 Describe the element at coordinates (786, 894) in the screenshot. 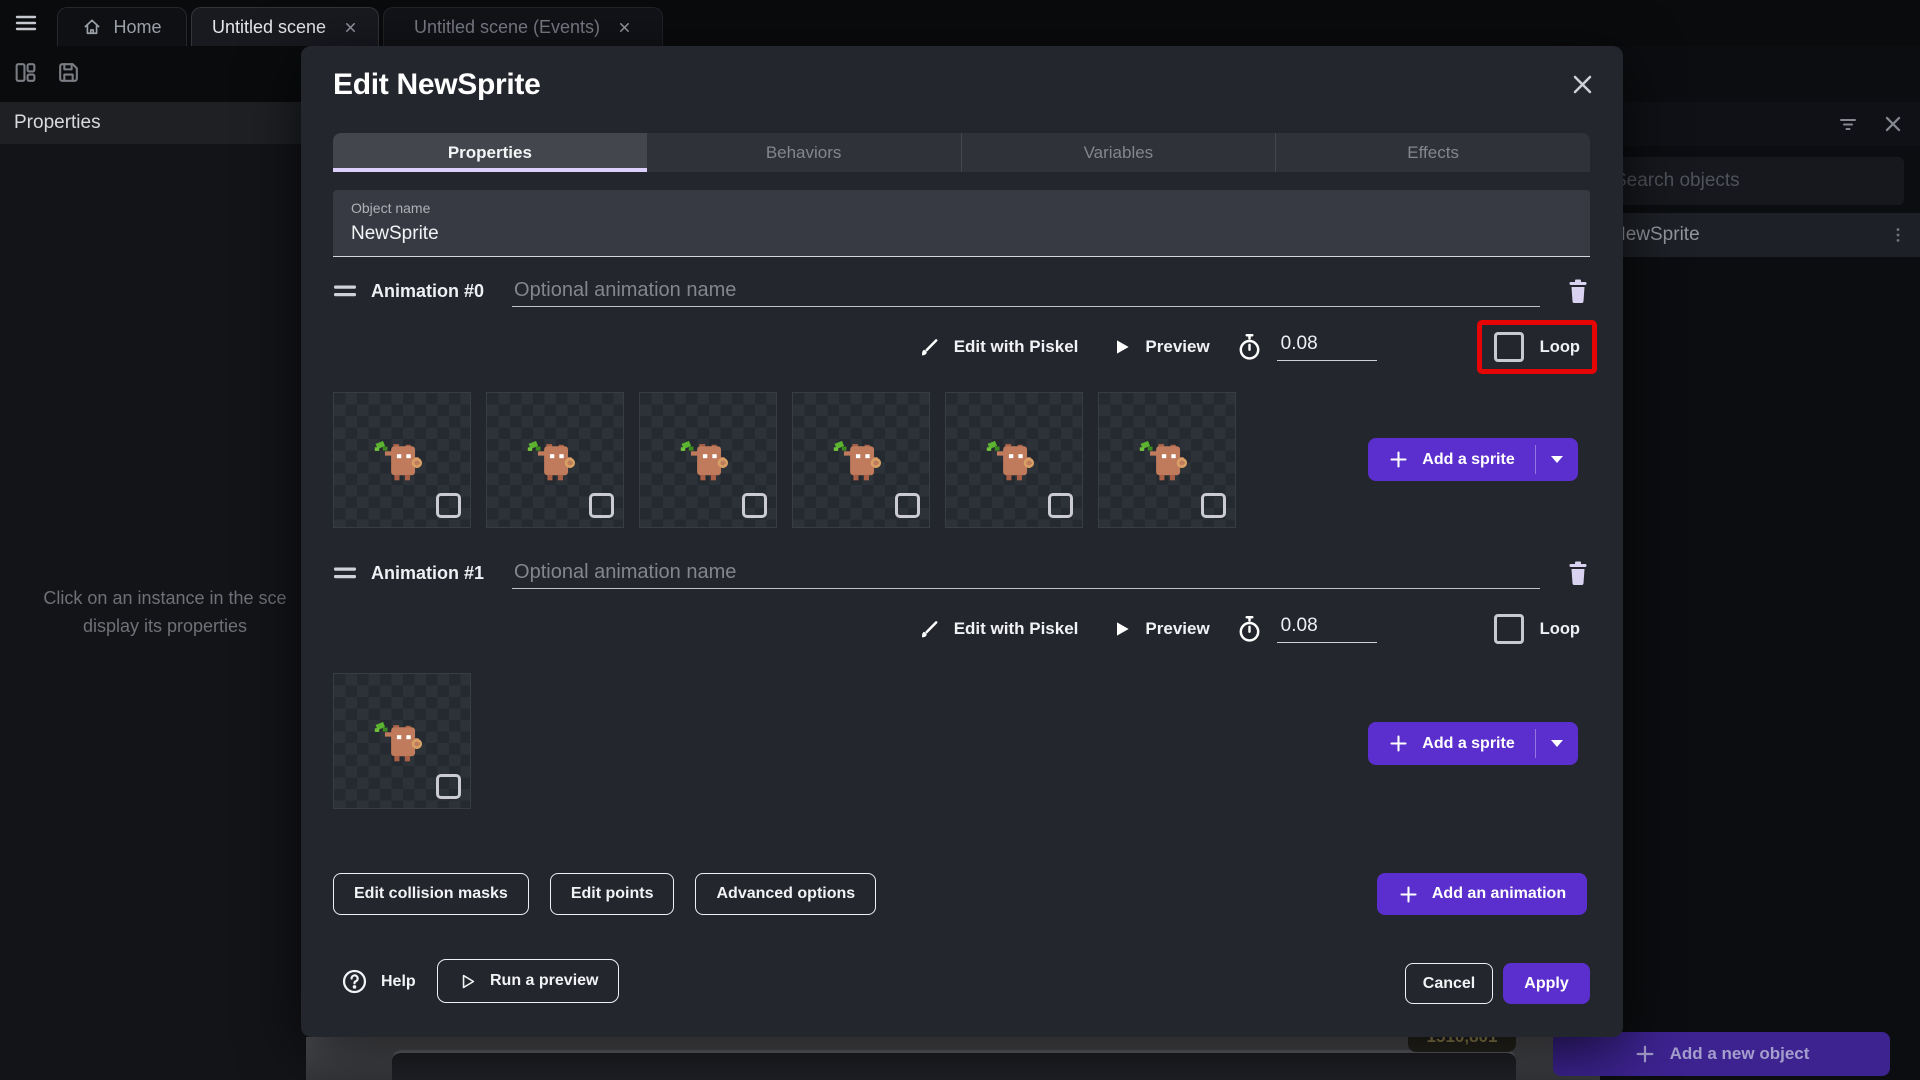

I see `advanced-options-button: Advanced options` at that location.